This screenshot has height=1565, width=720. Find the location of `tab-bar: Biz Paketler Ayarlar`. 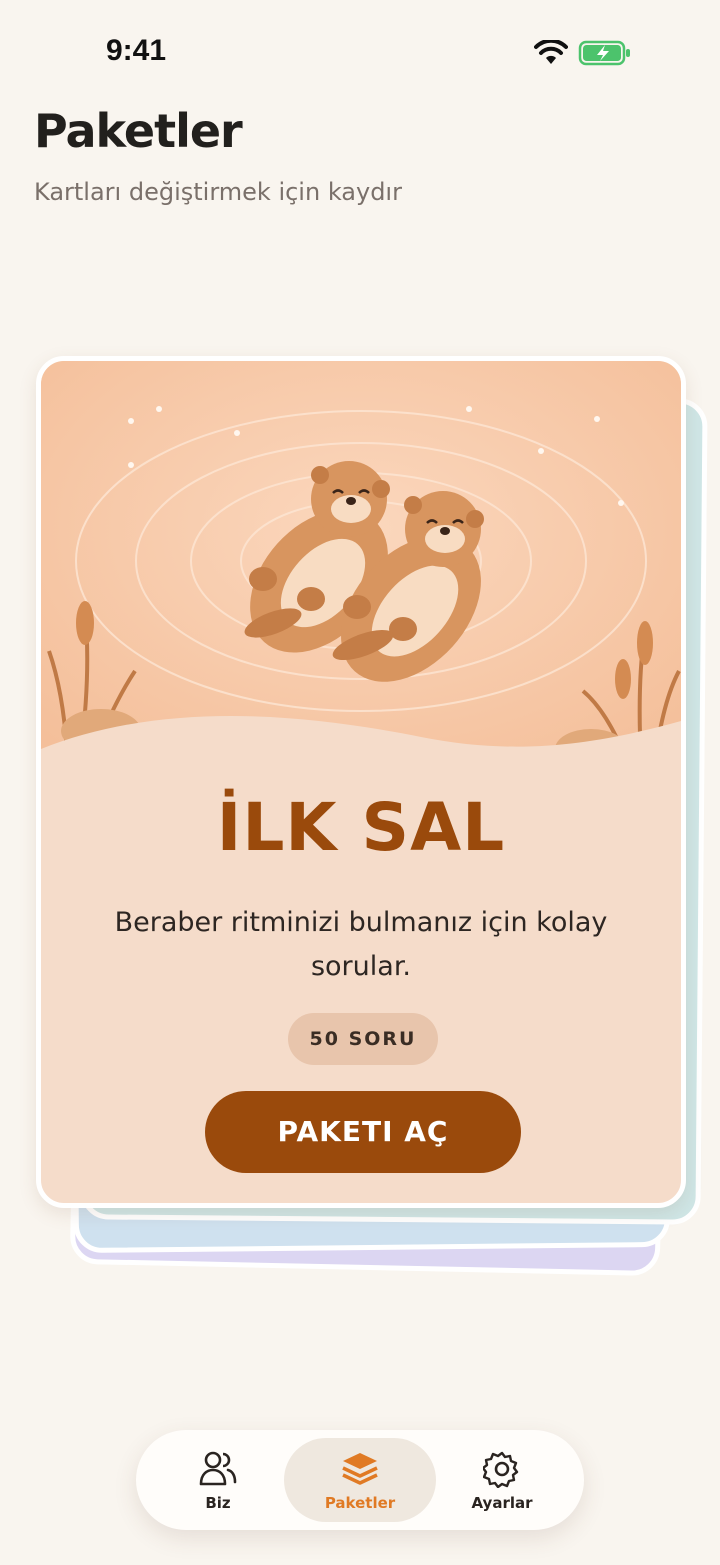

tab-bar: Biz Paketler Ayarlar is located at coordinates (360, 1480).